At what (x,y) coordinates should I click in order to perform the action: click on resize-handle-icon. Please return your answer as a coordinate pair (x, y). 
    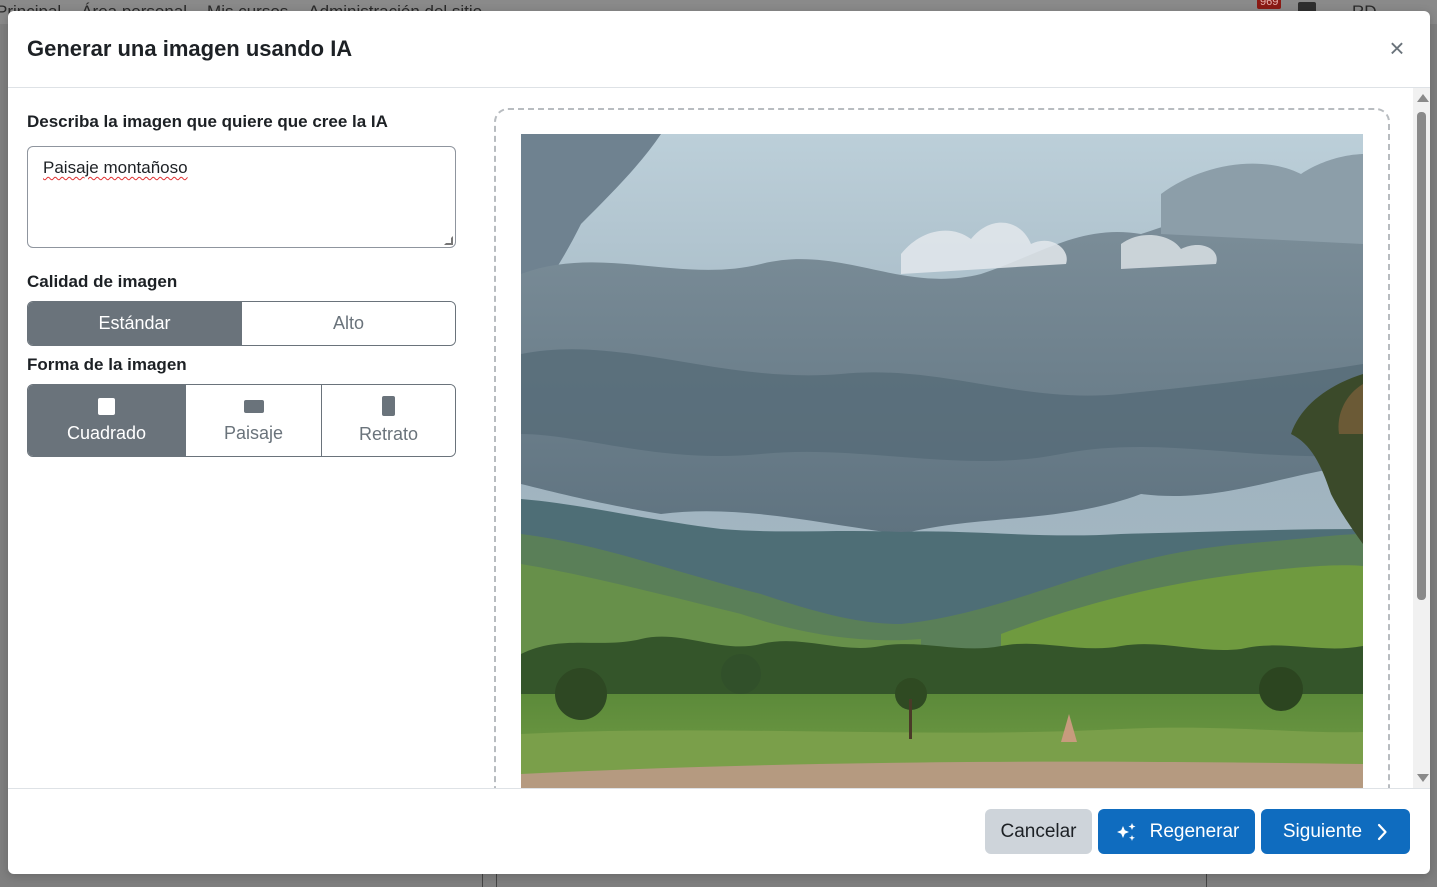
    Looking at the image, I should click on (448, 240).